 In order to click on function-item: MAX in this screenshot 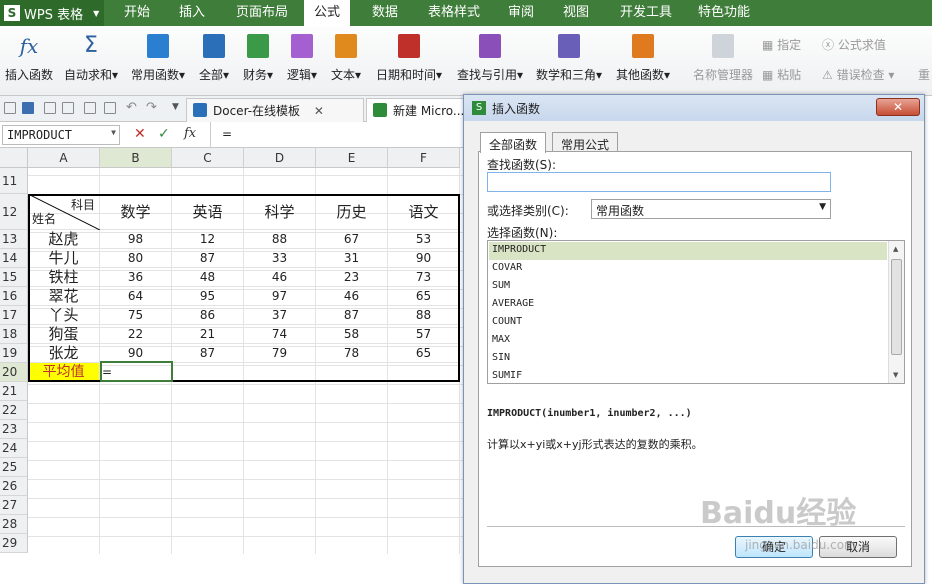, I will do `click(688, 341)`.